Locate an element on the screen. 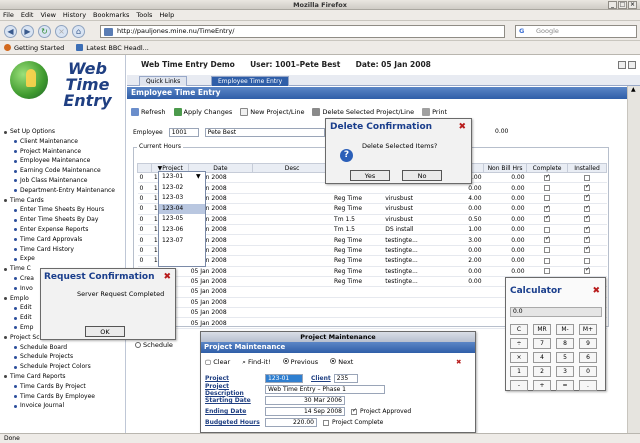 This screenshot has height=443, width=640. sidebar-item: Job Class Maintenance is located at coordinates (63, 181).